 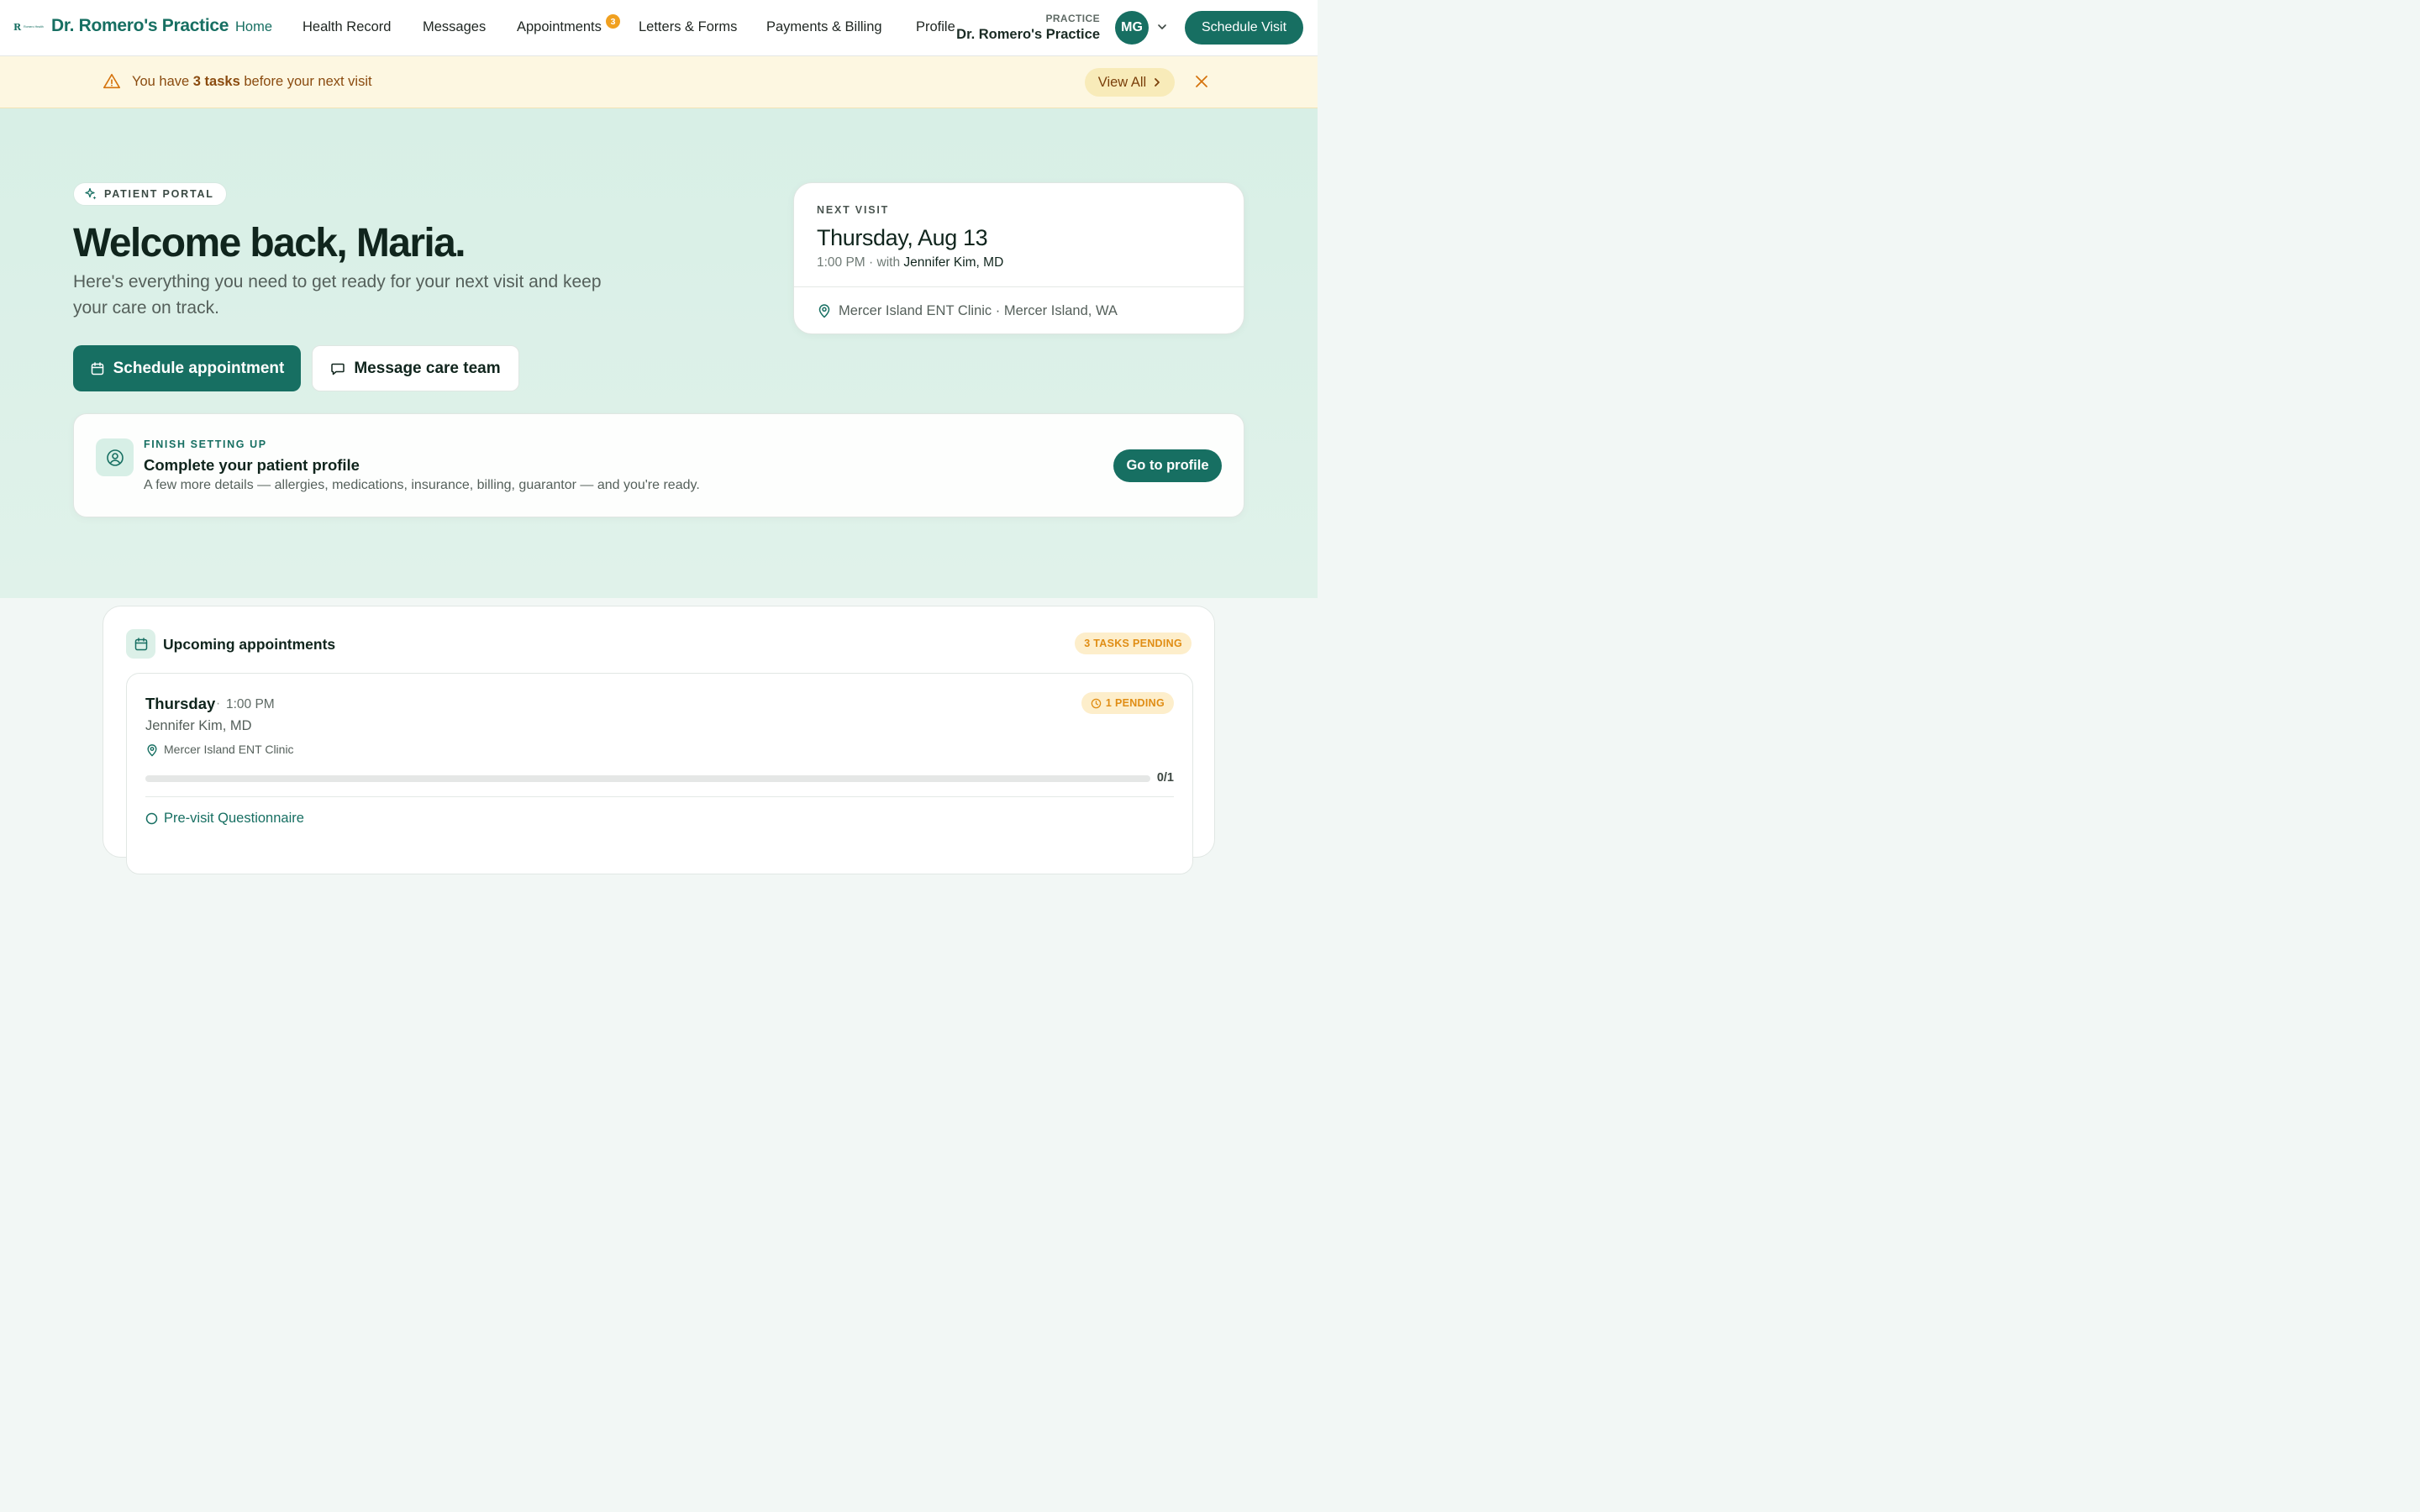 I want to click on schedule-appointment-label: Schedule appointment, so click(x=199, y=368).